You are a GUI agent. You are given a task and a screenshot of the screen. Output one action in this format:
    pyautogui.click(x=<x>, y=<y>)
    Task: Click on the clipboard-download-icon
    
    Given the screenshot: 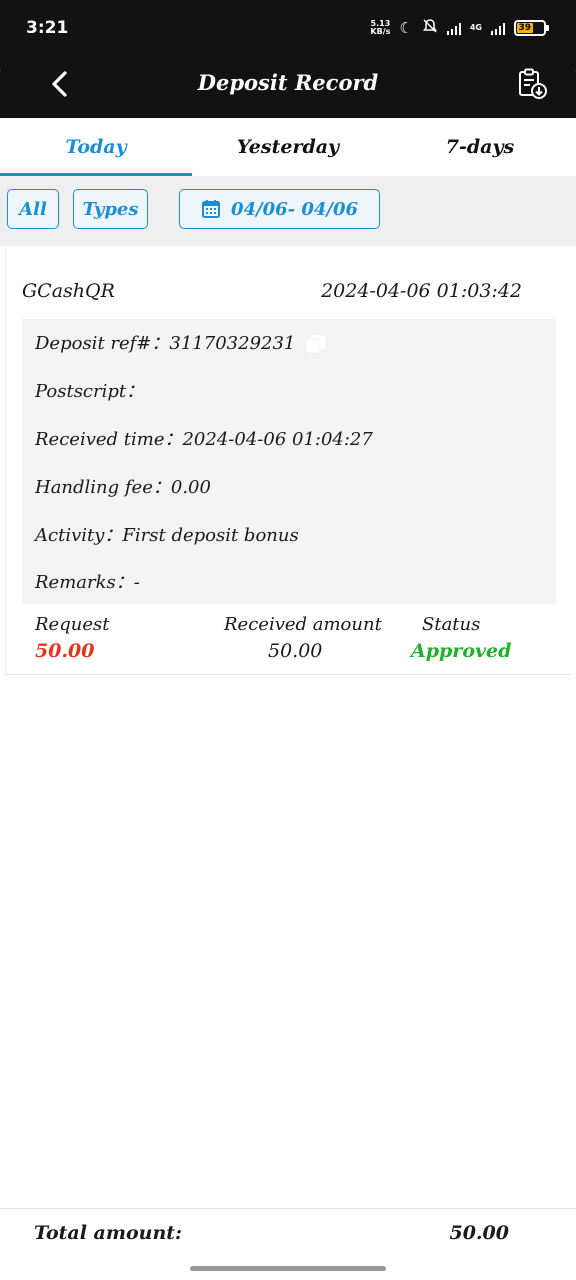 What is the action you would take?
    pyautogui.click(x=533, y=83)
    